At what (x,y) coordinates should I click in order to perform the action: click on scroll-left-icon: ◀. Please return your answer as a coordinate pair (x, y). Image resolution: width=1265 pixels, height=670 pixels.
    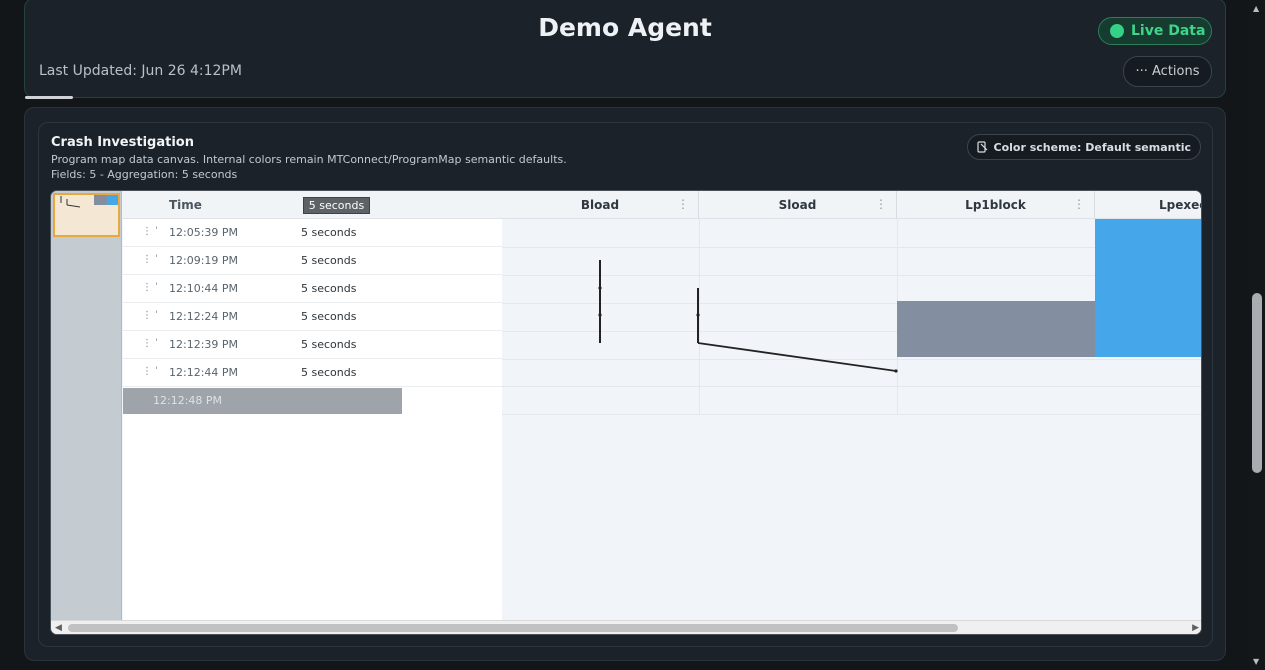
    Looking at the image, I should click on (58, 628).